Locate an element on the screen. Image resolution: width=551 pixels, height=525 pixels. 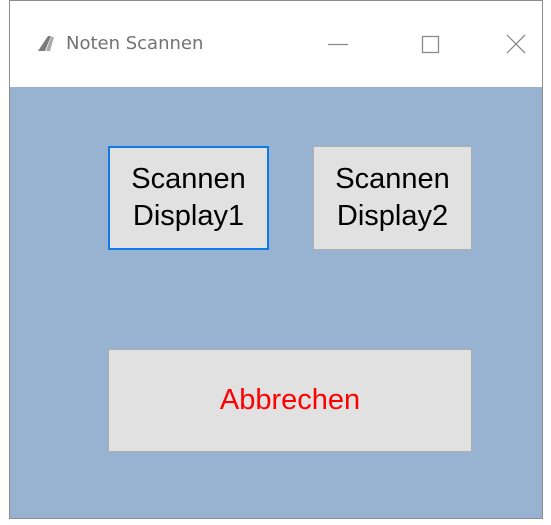
scan-display2-label: Scannen Display2 is located at coordinates (392, 197).